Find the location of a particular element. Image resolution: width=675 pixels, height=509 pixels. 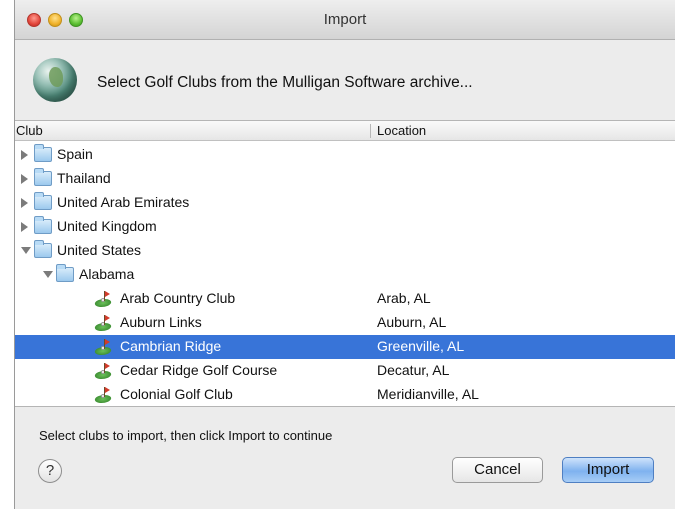

window-title: Import is located at coordinates (345, 19).